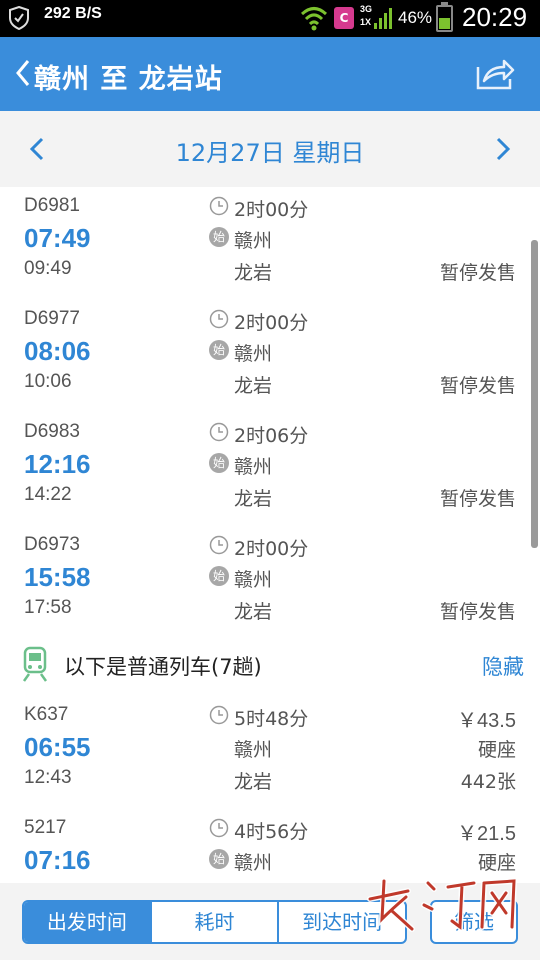 The image size is (540, 960). Describe the element at coordinates (502, 149) in the screenshot. I see `next-day-chevron-icon` at that location.